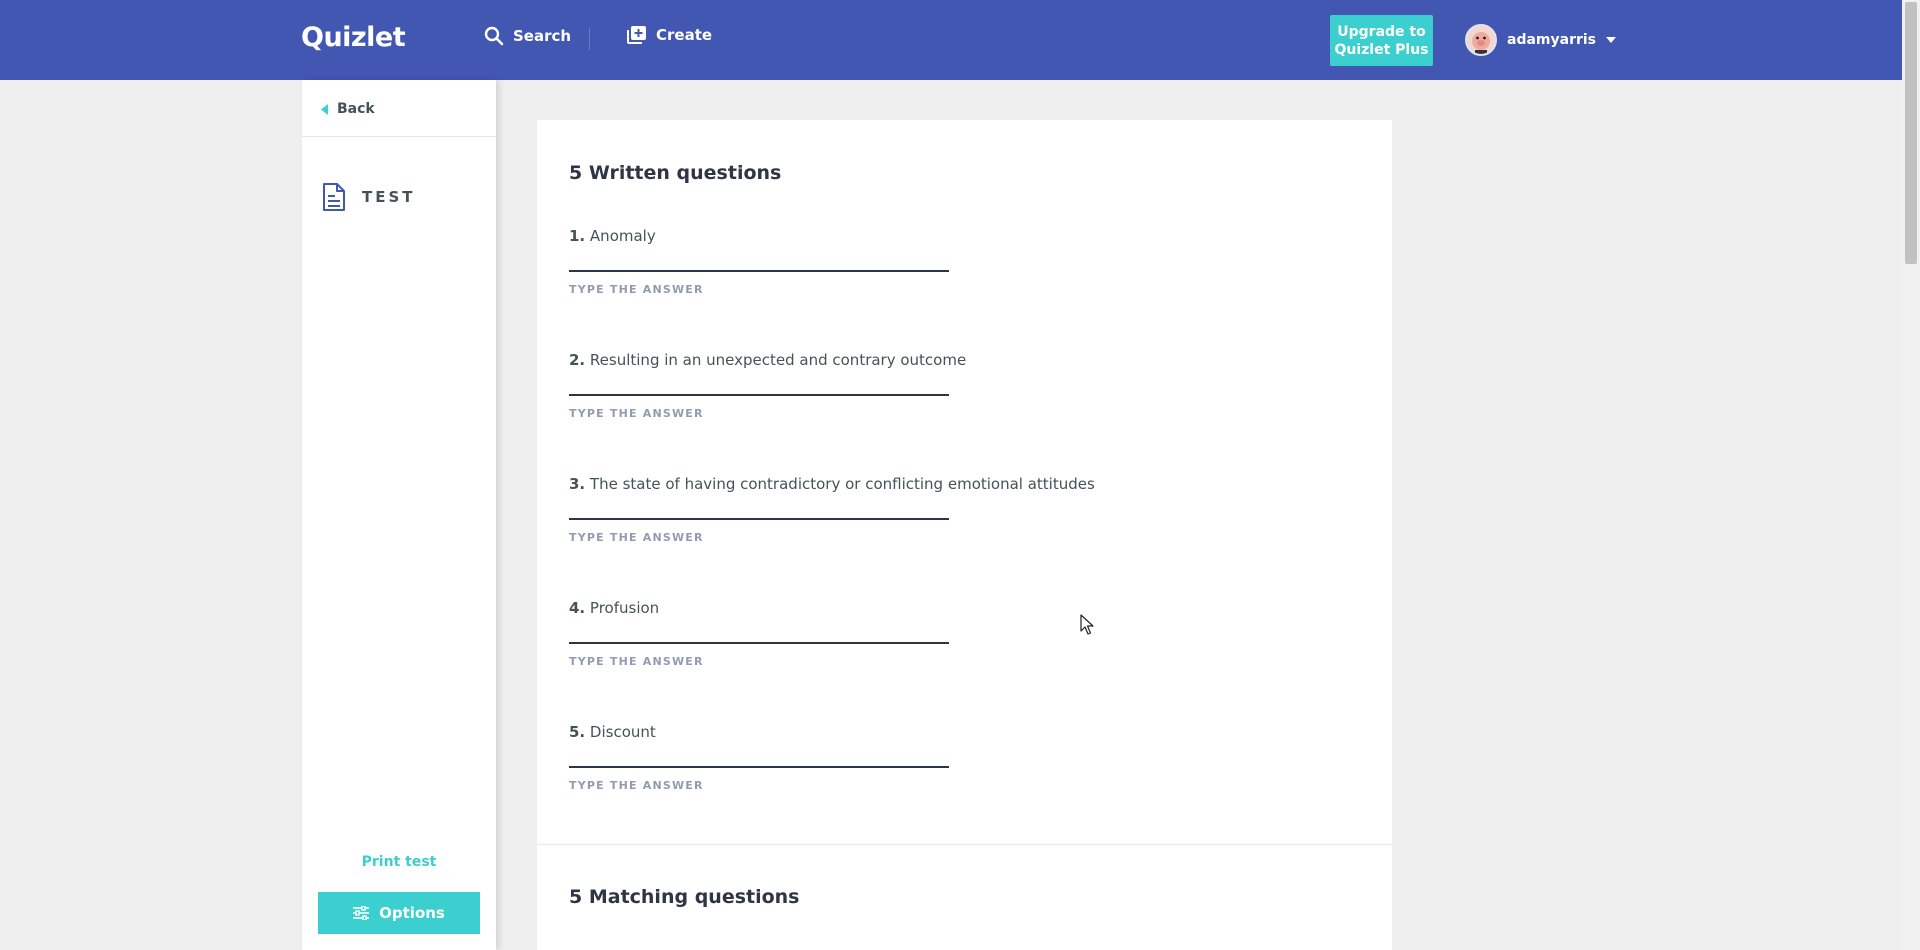 The height and width of the screenshot is (950, 1920). Describe the element at coordinates (353, 37) in the screenshot. I see `quizlet-logo: Quizlet` at that location.